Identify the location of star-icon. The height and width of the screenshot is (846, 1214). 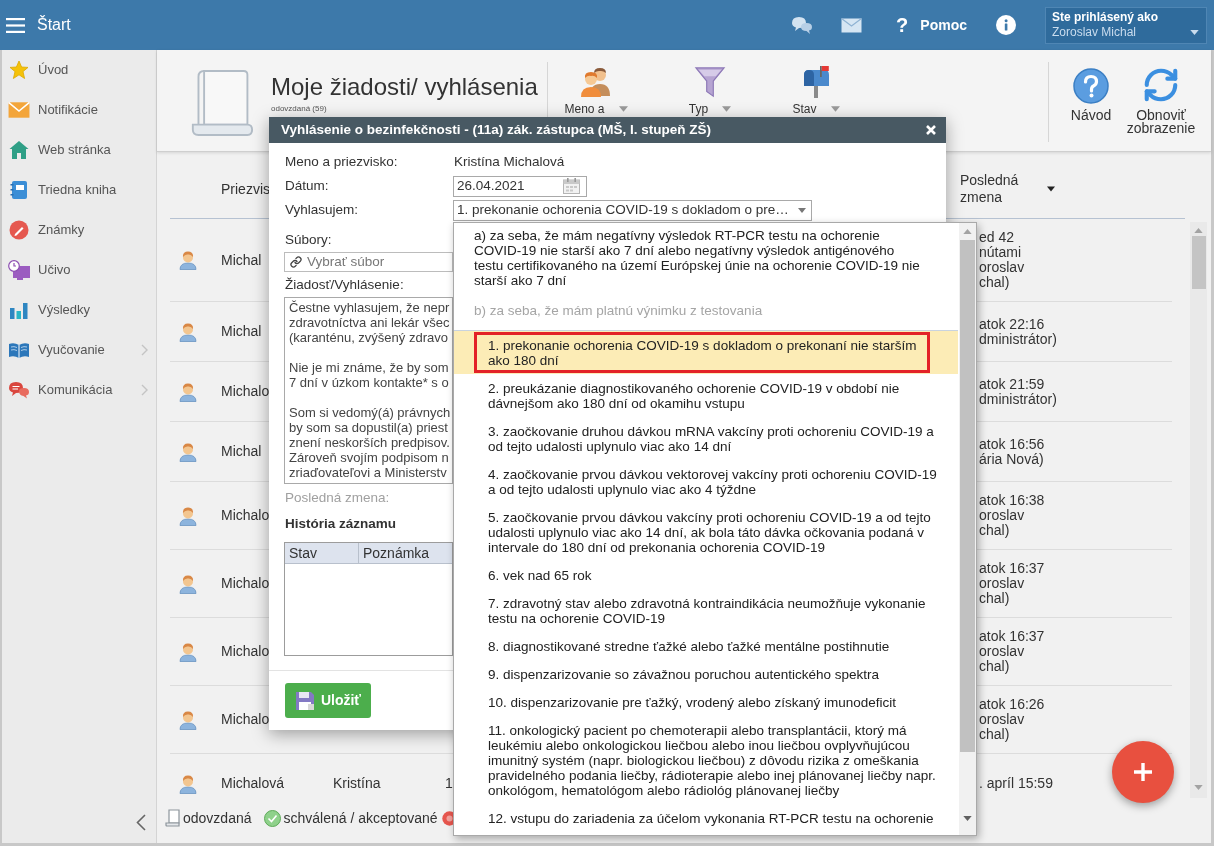
(19, 70).